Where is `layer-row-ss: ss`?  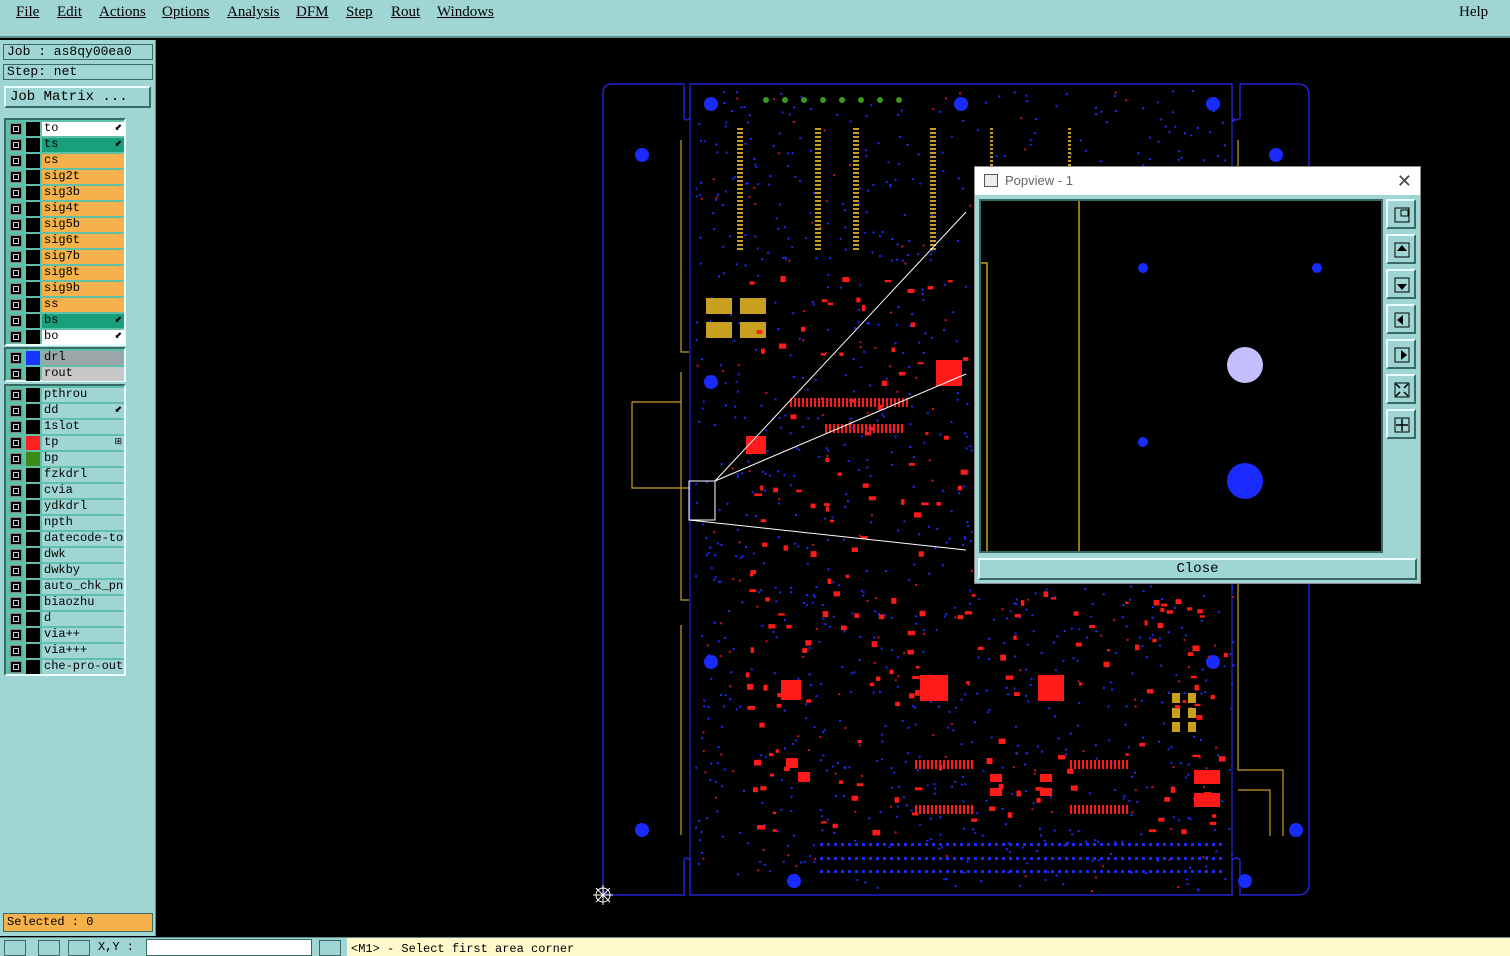 layer-row-ss: ss is located at coordinates (66, 305).